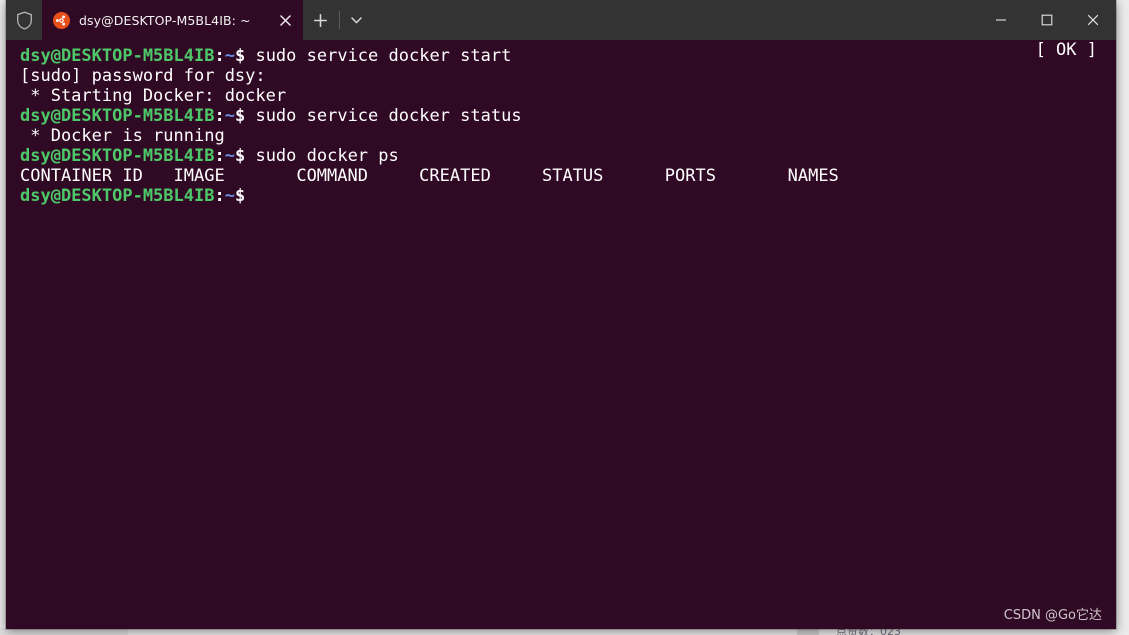 The width and height of the screenshot is (1129, 635). I want to click on new-tab-button, so click(321, 20).